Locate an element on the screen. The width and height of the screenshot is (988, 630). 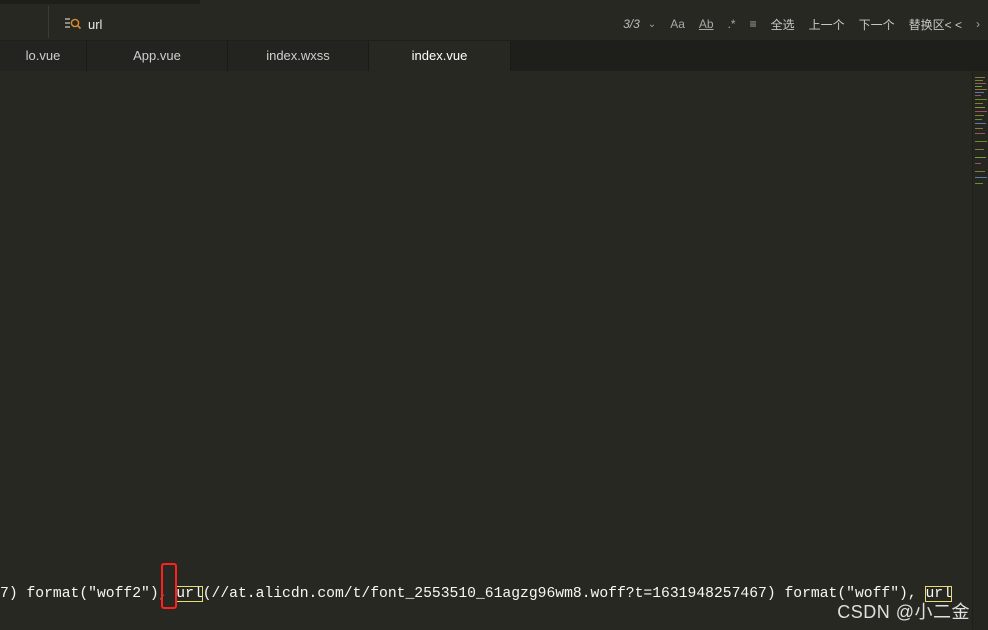
search-input is located at coordinates (188, 24).